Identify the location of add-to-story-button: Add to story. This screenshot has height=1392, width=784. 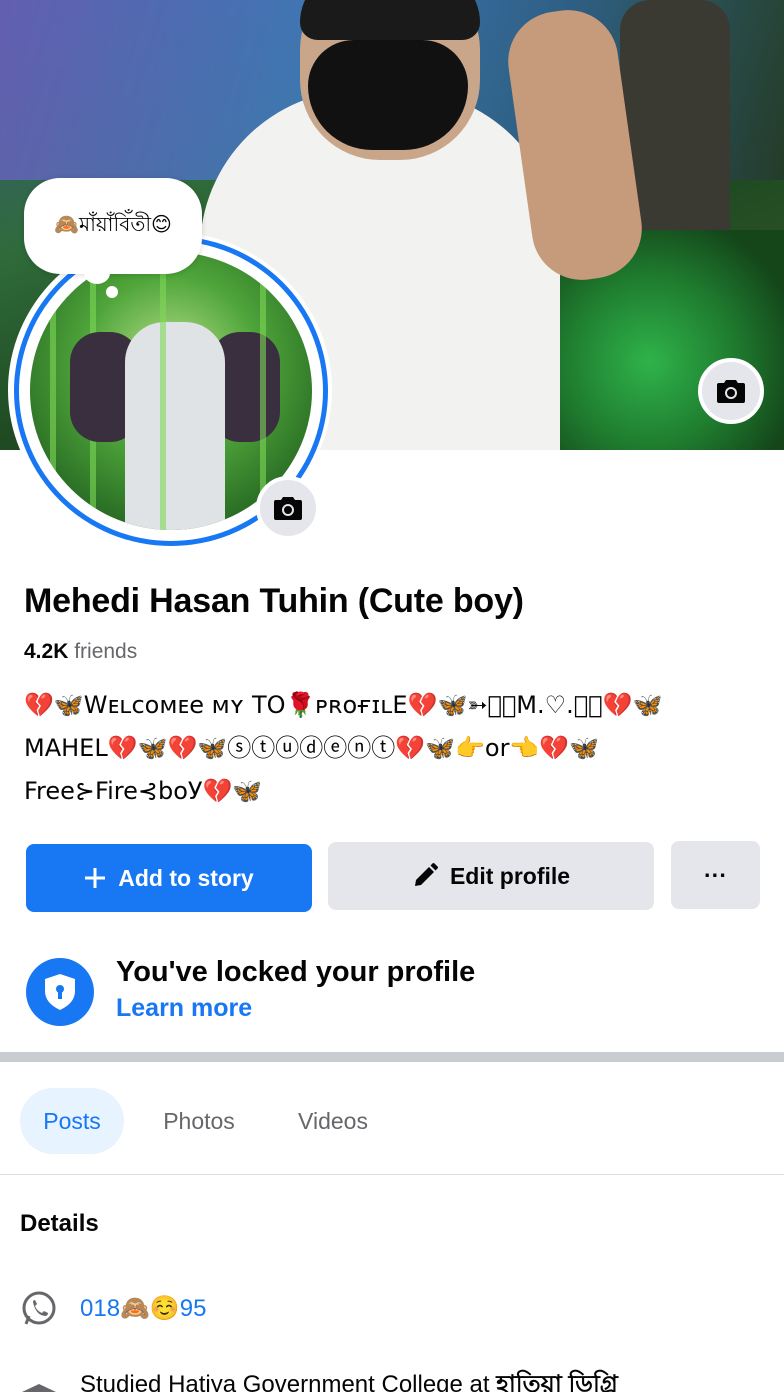
(169, 878).